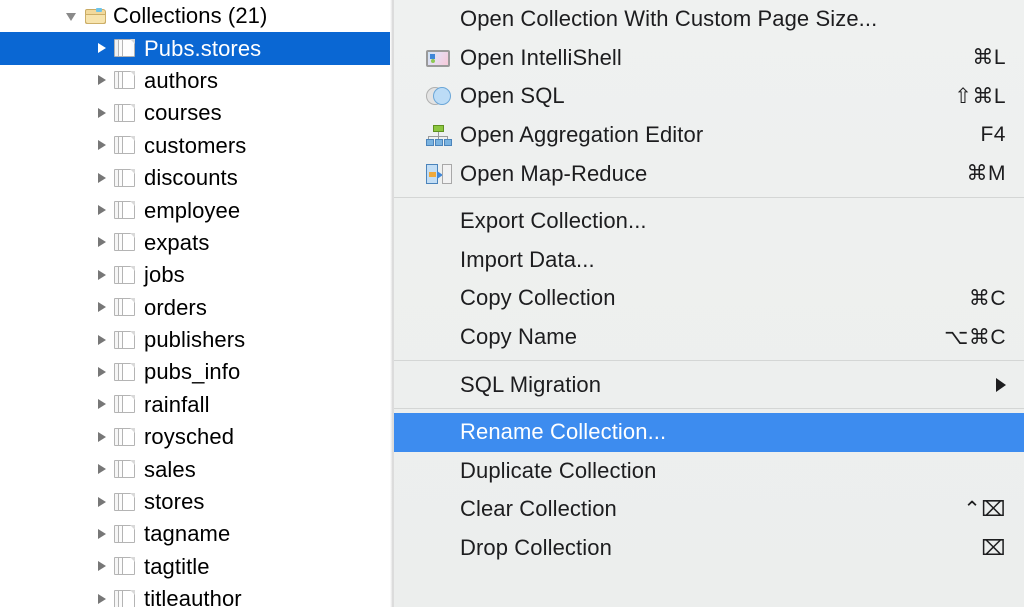 This screenshot has width=1024, height=607. Describe the element at coordinates (709, 471) in the screenshot. I see `menu-item: Duplicate Collection` at that location.